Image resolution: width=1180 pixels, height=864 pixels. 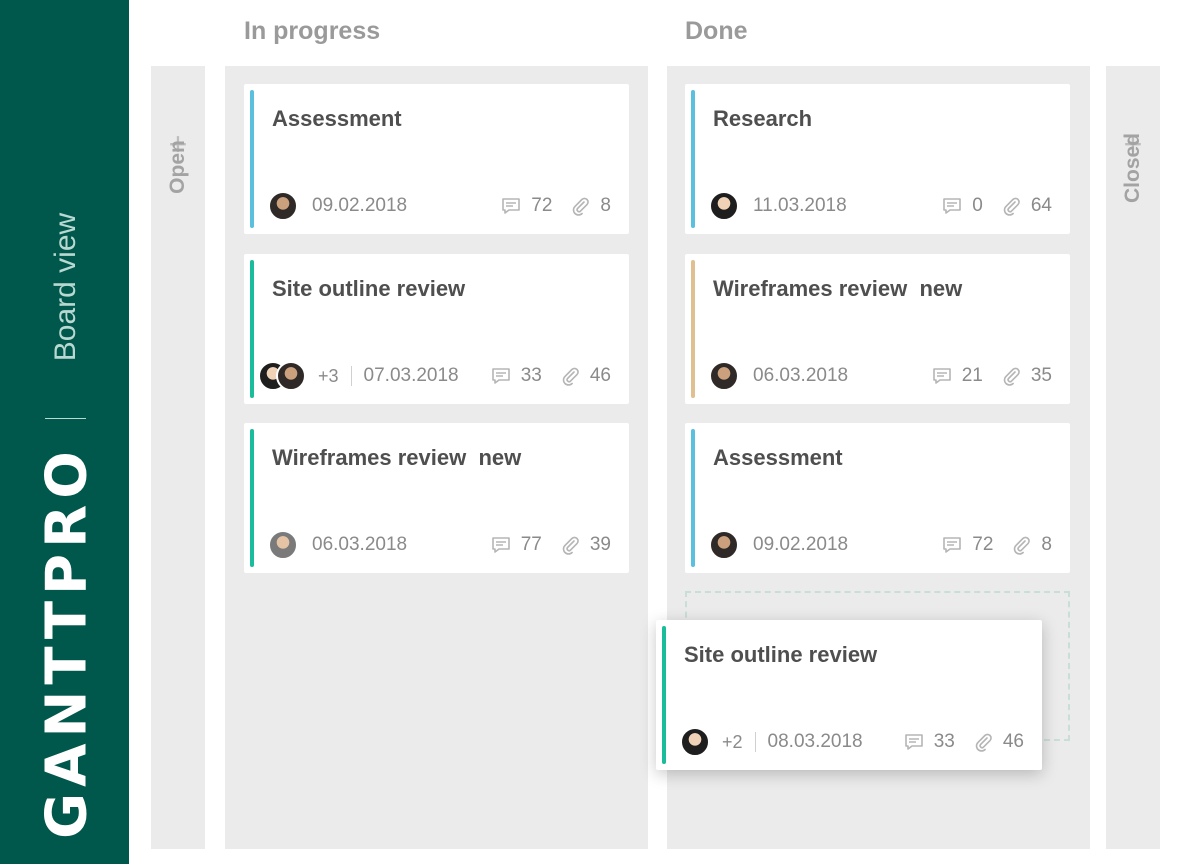 What do you see at coordinates (972, 375) in the screenshot?
I see `comment-count-value: 21` at bounding box center [972, 375].